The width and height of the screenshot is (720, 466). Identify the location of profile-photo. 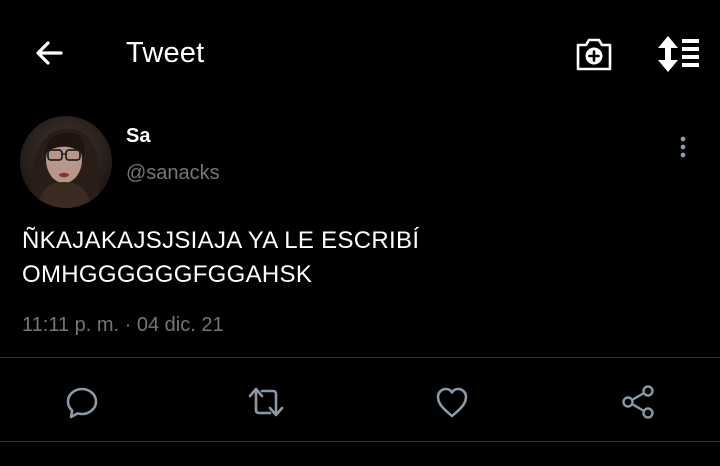
(66, 162).